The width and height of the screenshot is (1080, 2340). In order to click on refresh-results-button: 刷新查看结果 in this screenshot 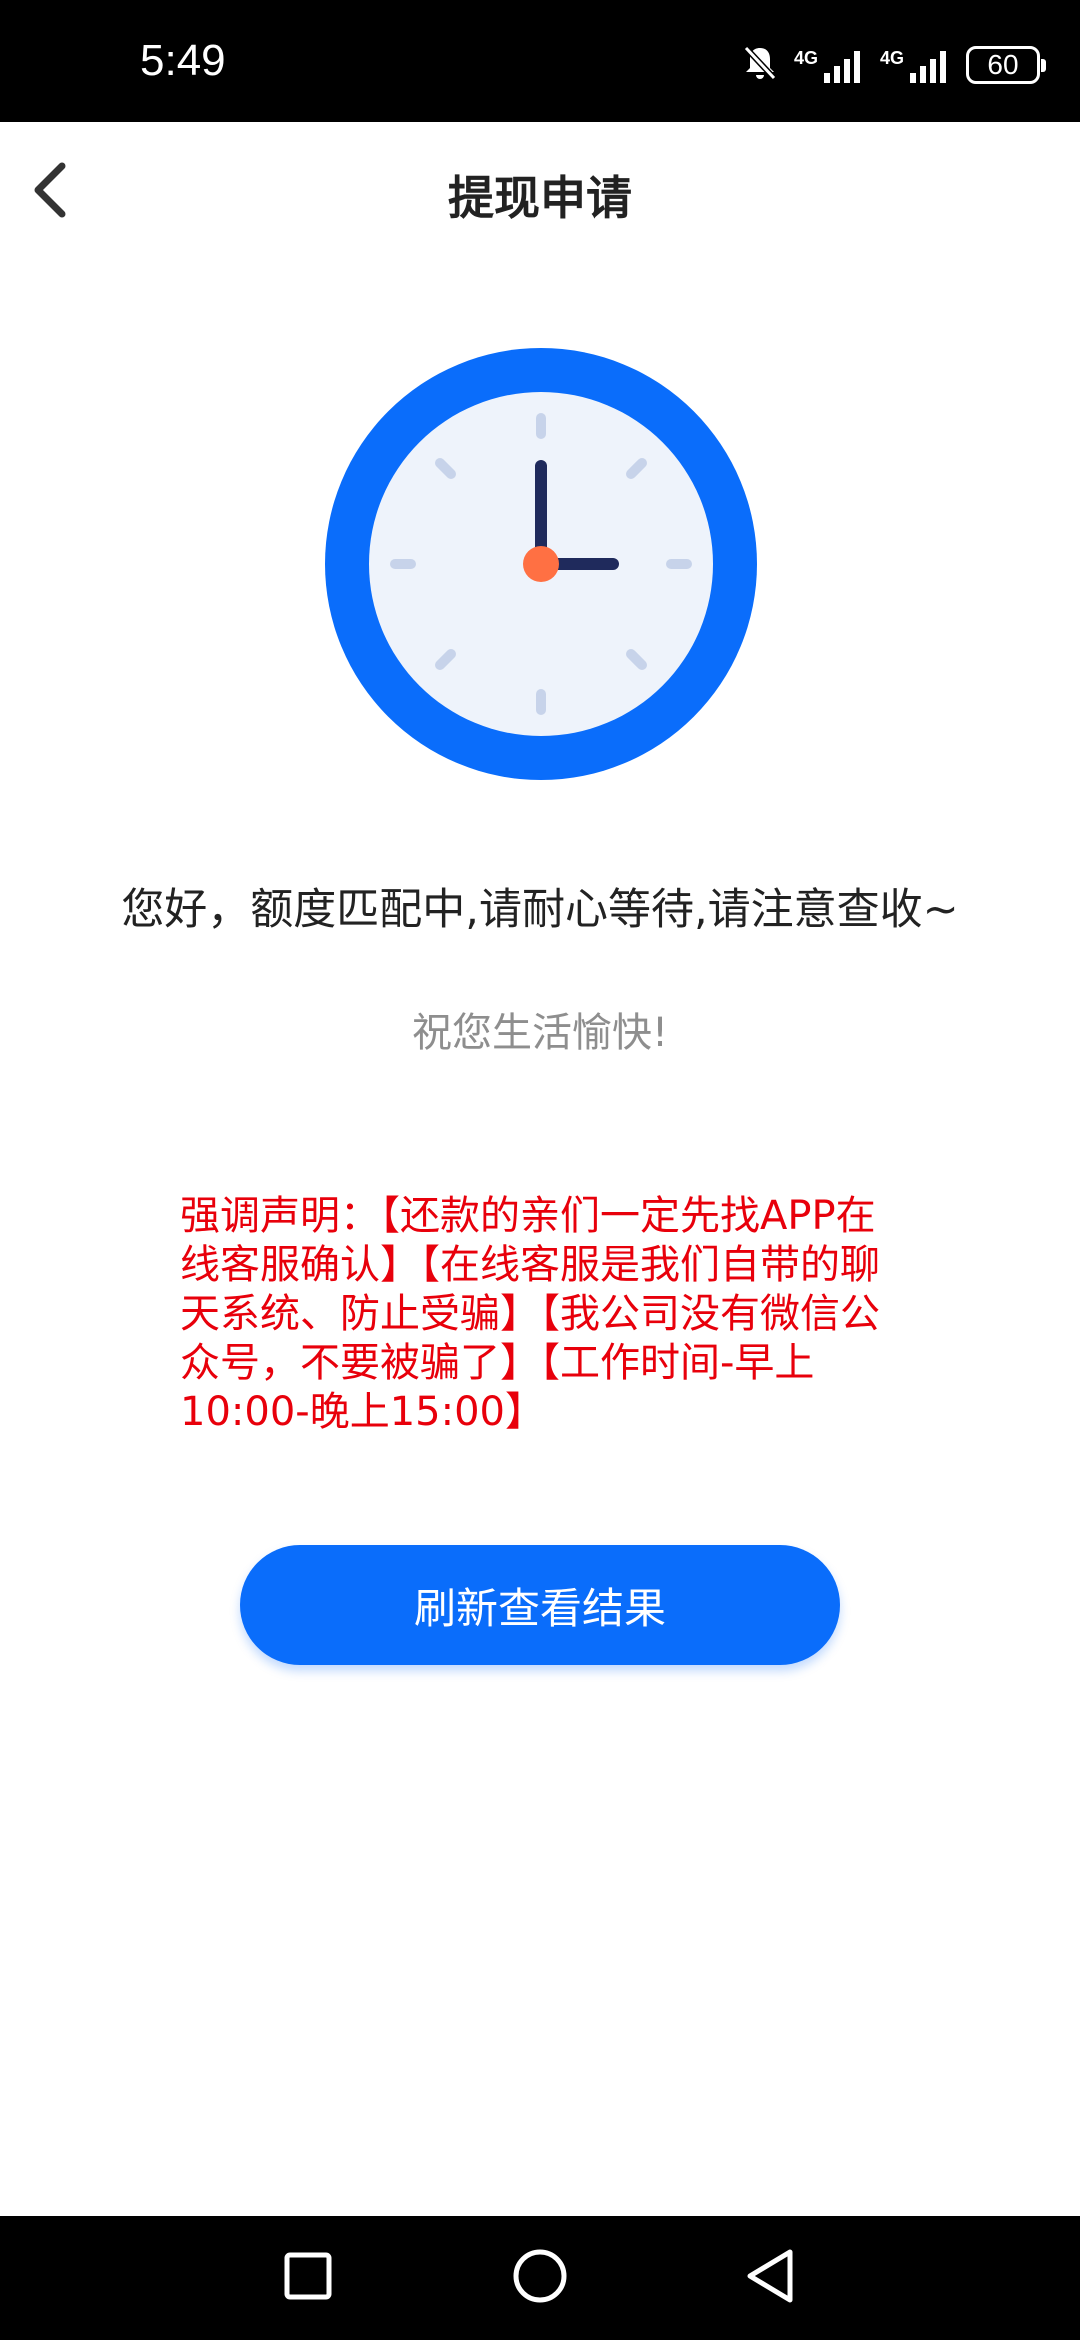, I will do `click(540, 1605)`.